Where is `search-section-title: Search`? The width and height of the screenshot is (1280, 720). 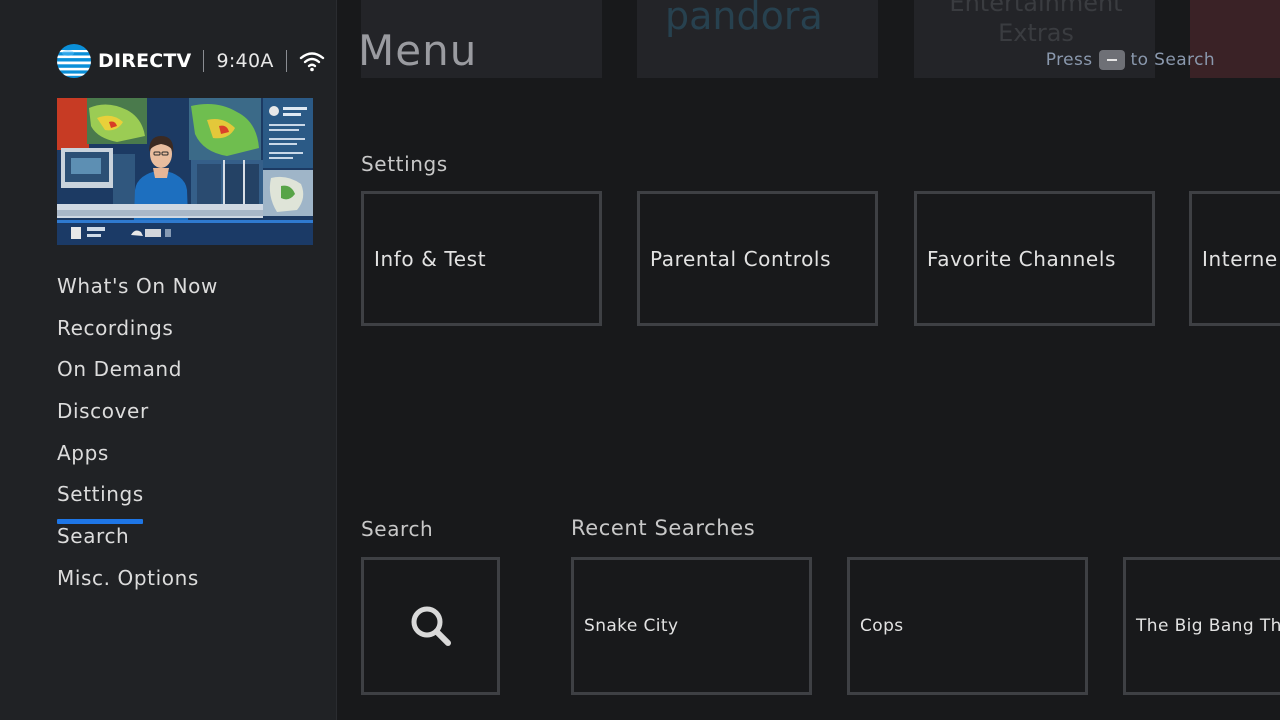
search-section-title: Search is located at coordinates (397, 529).